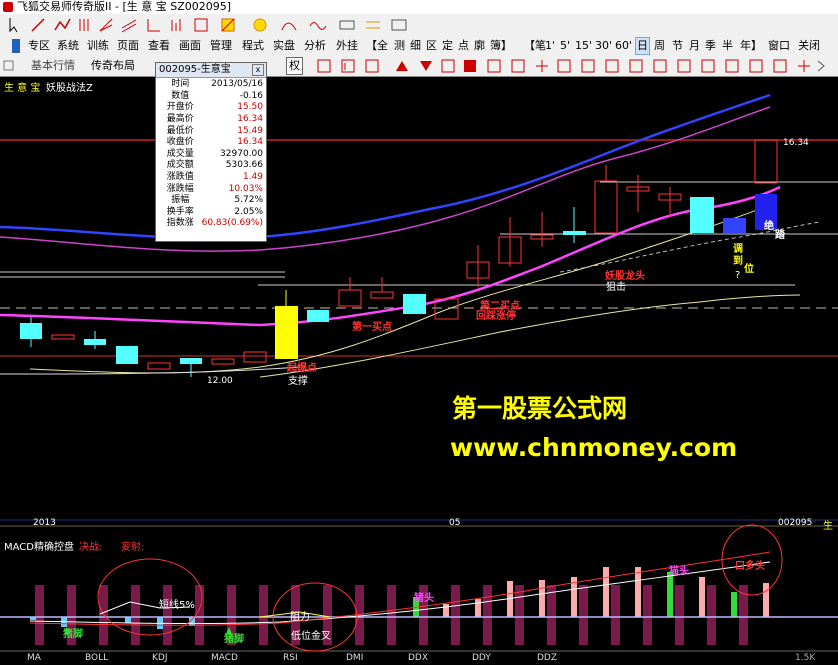 The width and height of the screenshot is (838, 665). Describe the element at coordinates (129, 26) in the screenshot. I see `channel-tool-icon` at that location.